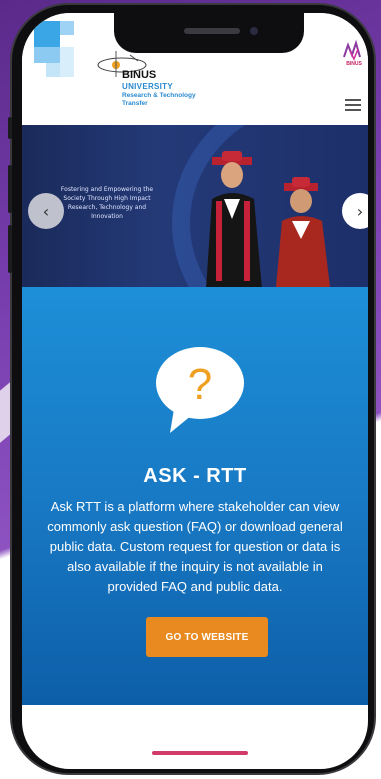  I want to click on brand-university: UNIVERSITY, so click(148, 86).